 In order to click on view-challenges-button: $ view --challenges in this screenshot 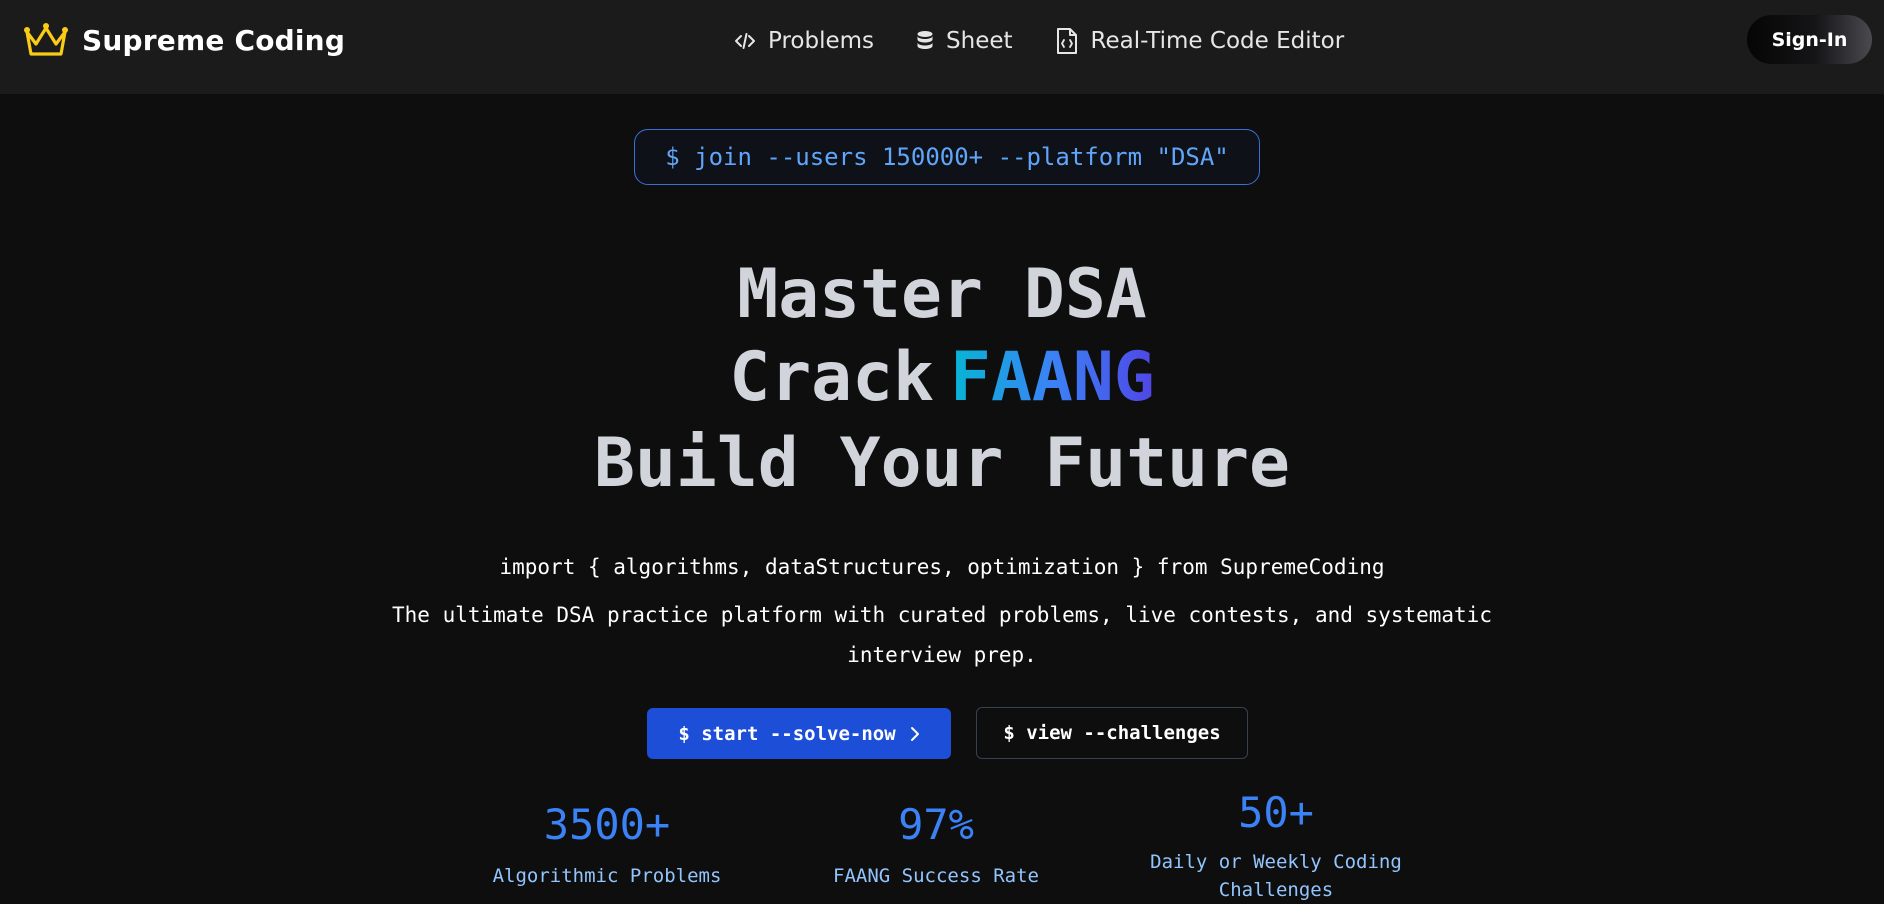, I will do `click(1112, 733)`.